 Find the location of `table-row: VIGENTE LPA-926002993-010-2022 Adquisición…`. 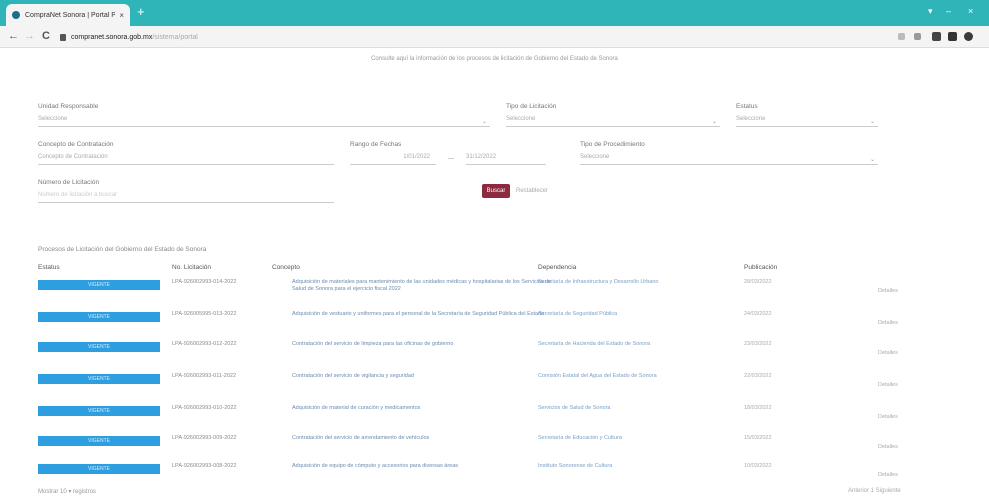

table-row: VIGENTE LPA-926002993-010-2022 Adquisición… is located at coordinates (488, 415).